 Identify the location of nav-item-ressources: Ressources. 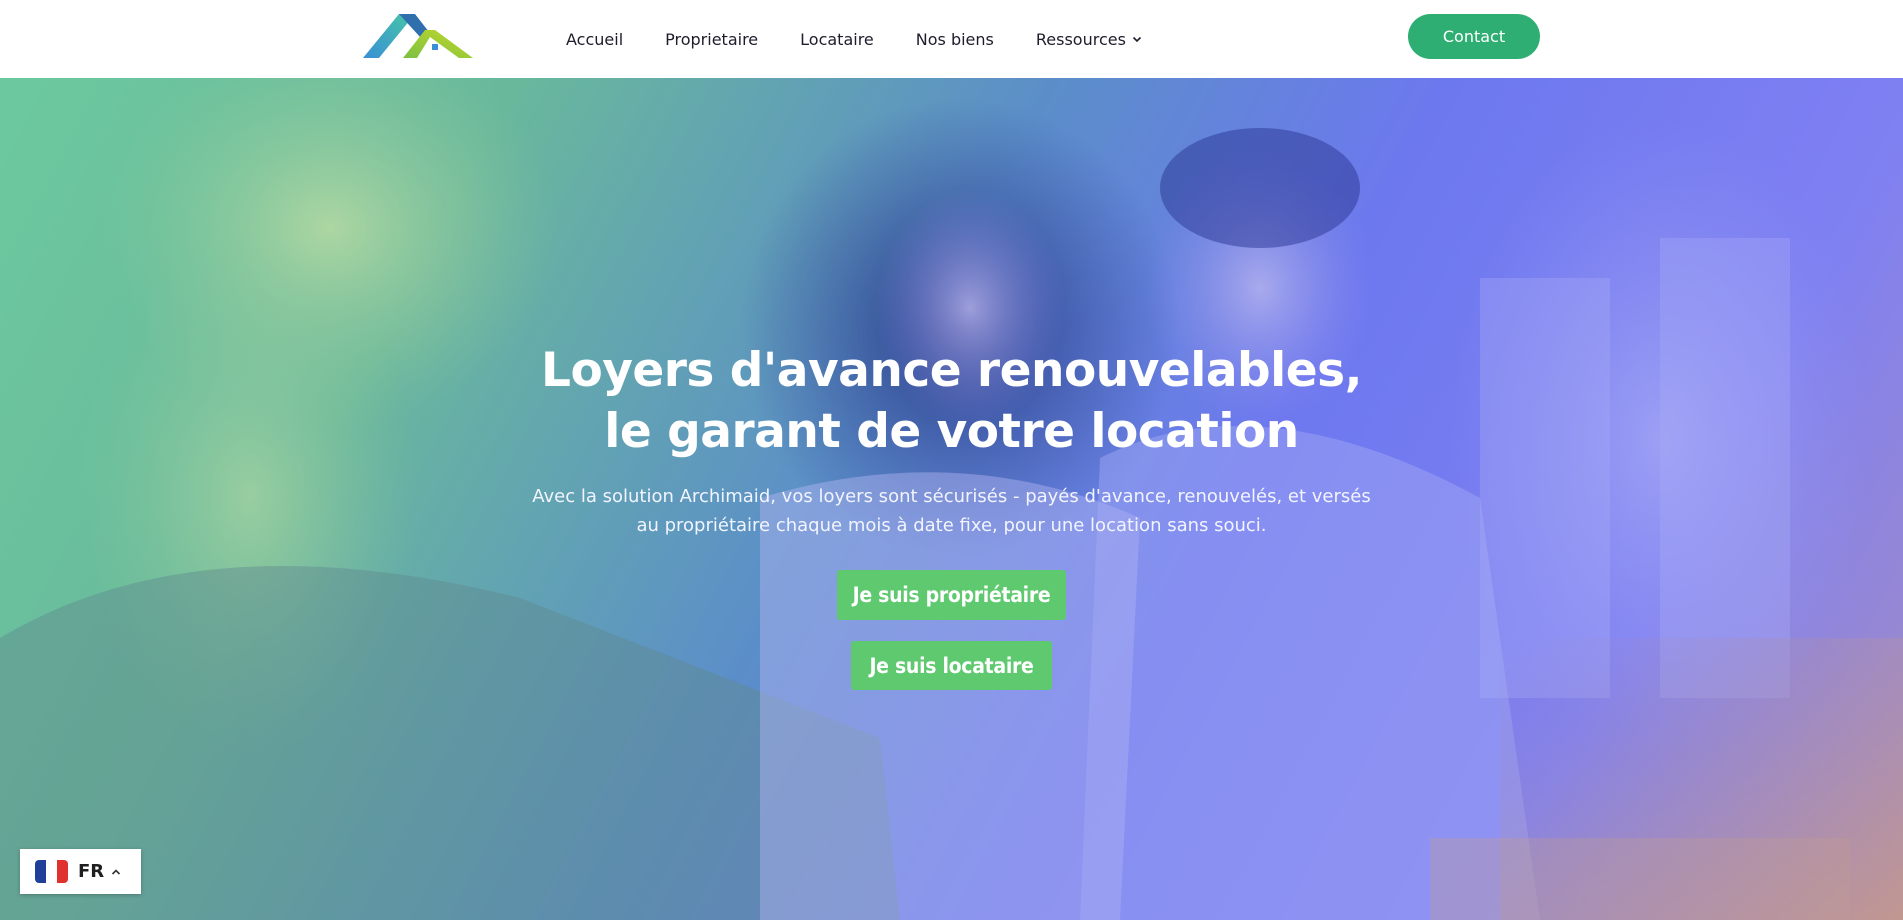
(1089, 39).